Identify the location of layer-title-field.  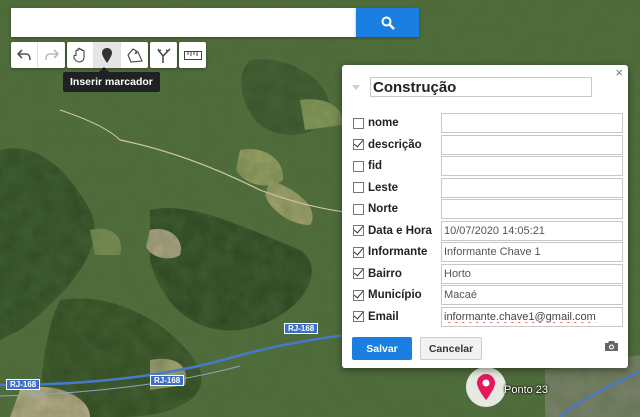
(481, 87).